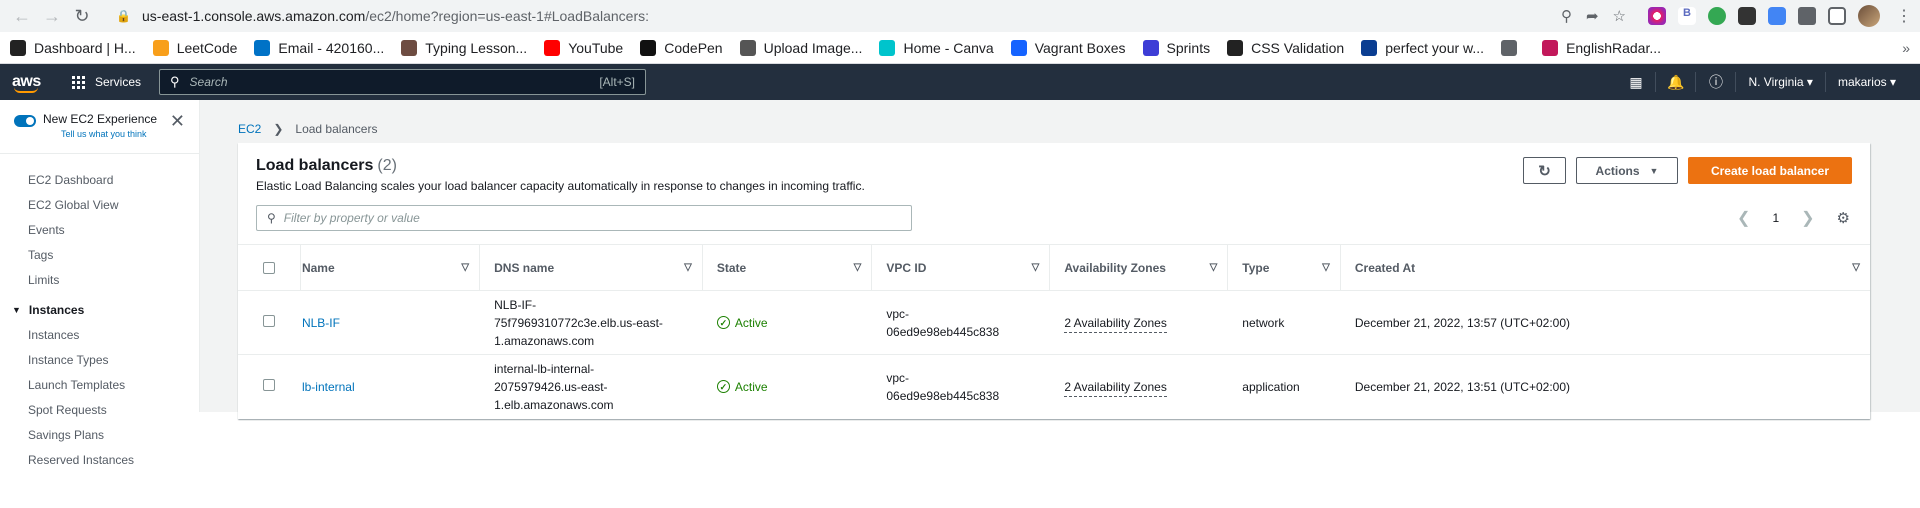 This screenshot has width=1920, height=508. Describe the element at coordinates (1770, 170) in the screenshot. I see `create-load-balancer-button: Create load balancer` at that location.